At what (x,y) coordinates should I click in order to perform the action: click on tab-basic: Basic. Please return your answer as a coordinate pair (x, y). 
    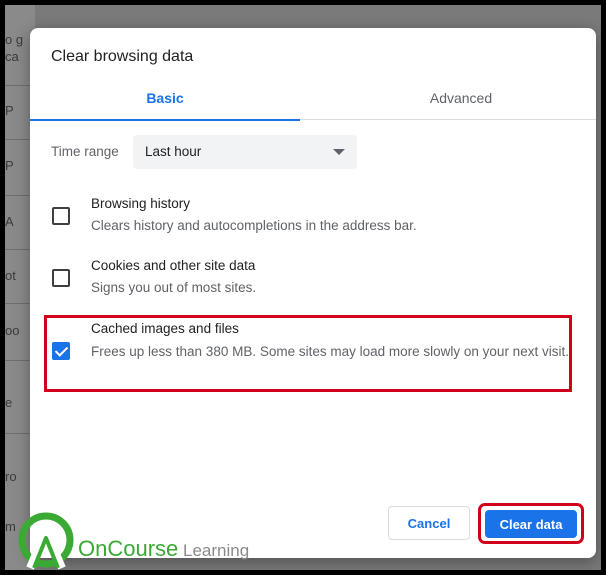
    Looking at the image, I should click on (165, 102).